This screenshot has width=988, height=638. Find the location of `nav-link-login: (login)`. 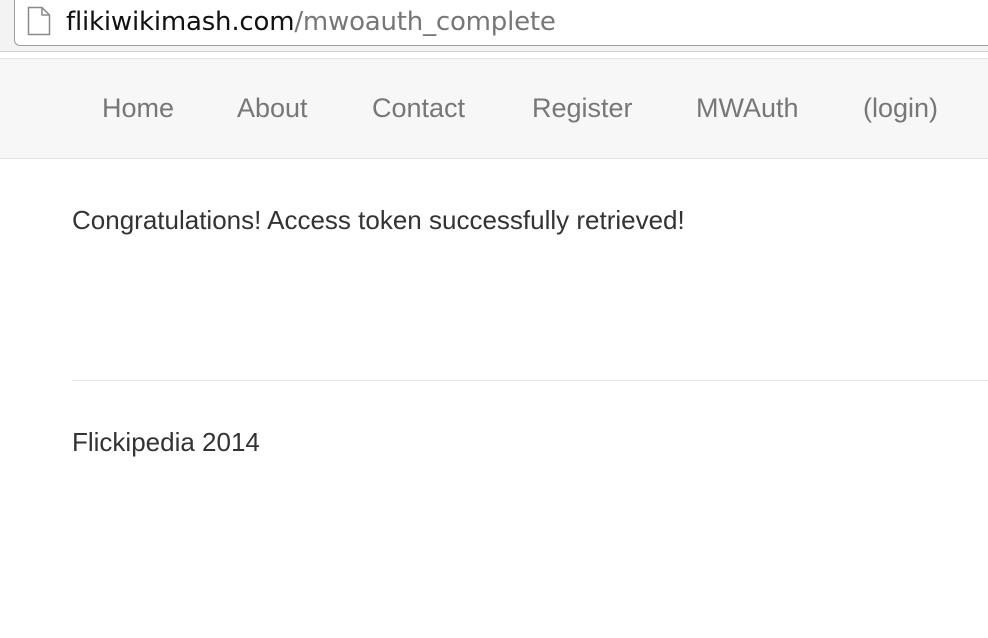

nav-link-login: (login) is located at coordinates (900, 108).